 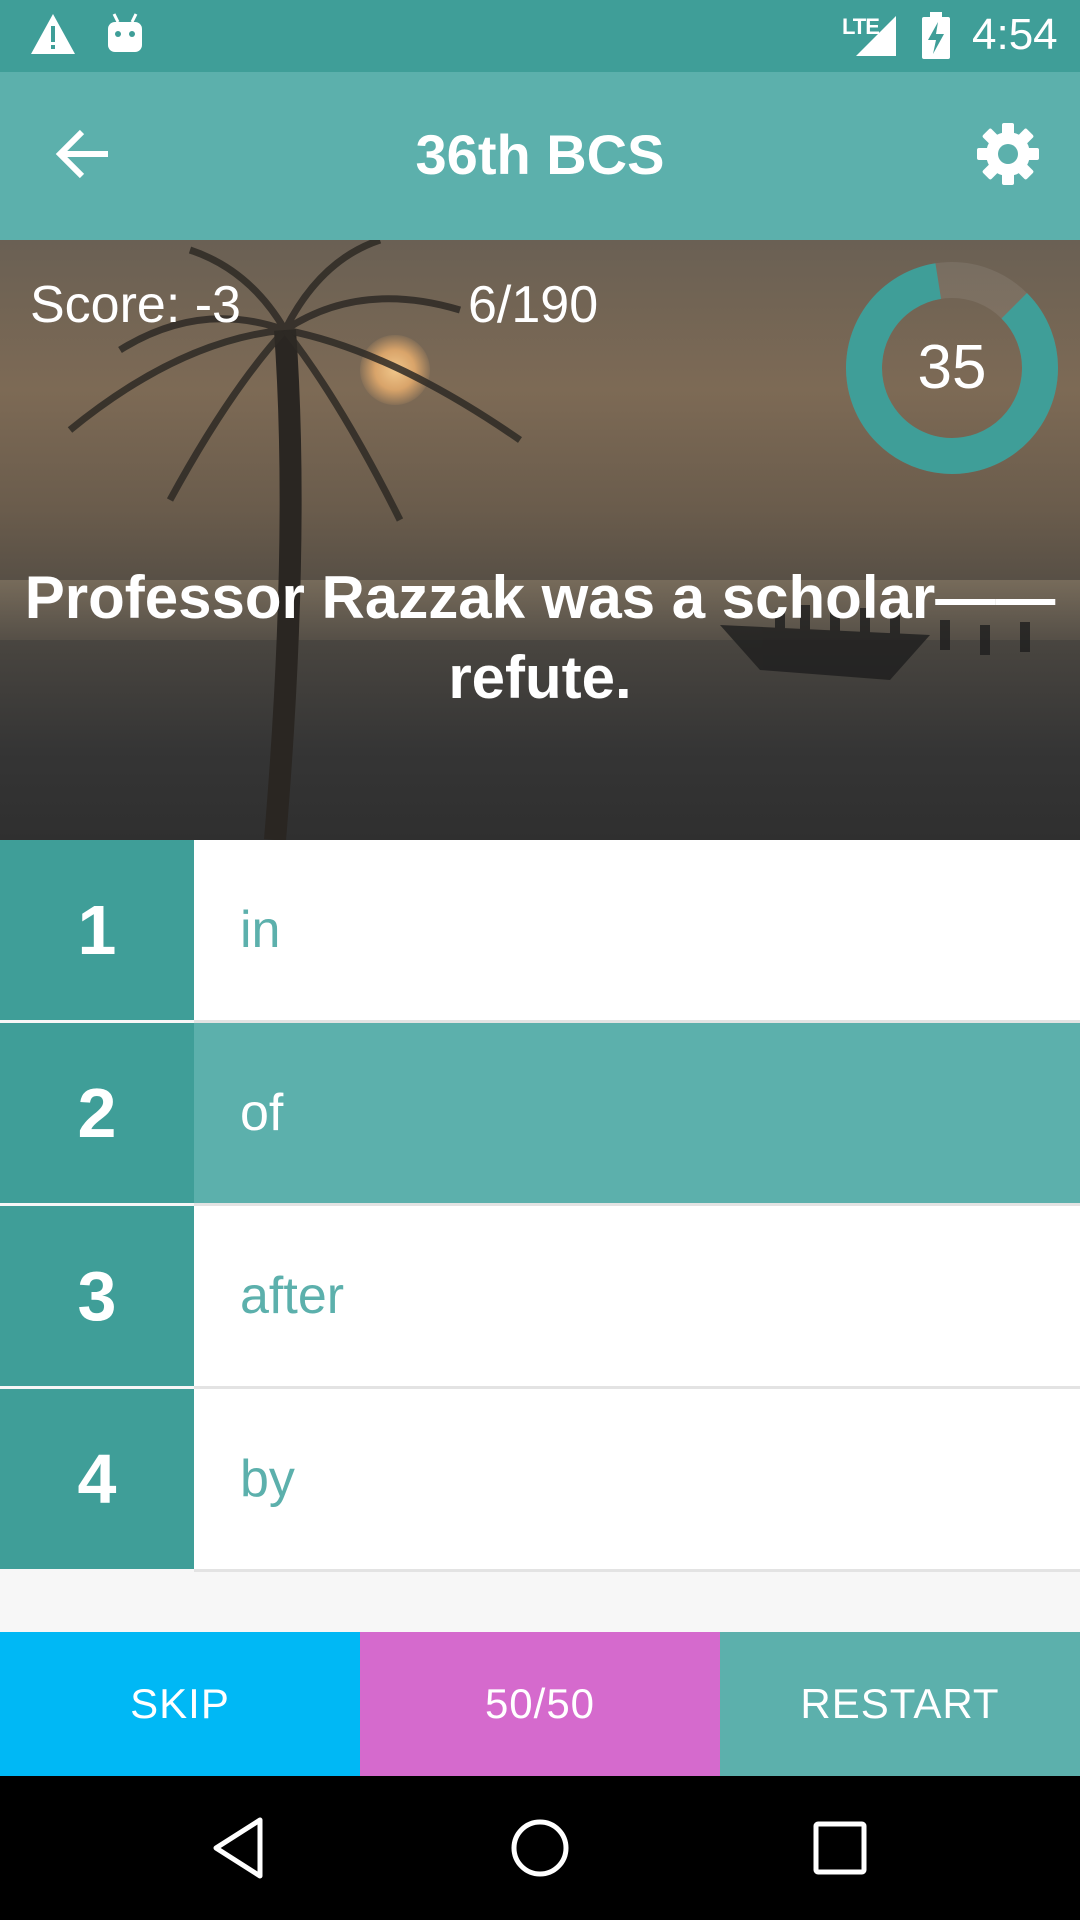 I want to click on score: Score: -3, so click(x=135, y=305).